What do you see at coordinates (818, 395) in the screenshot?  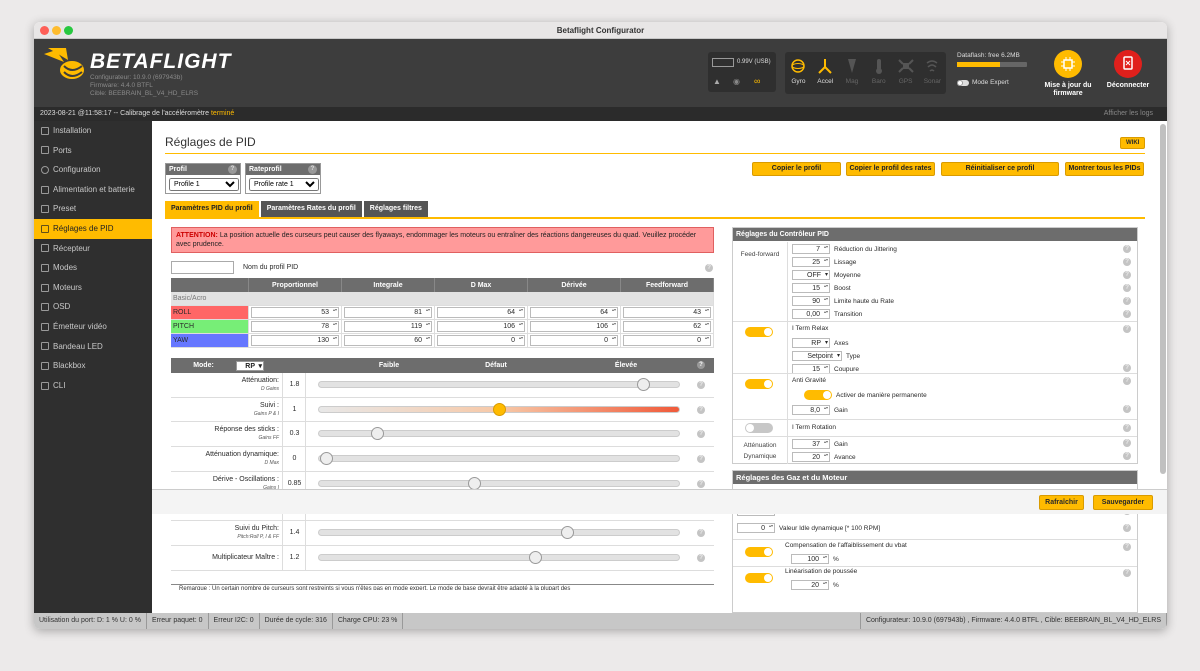 I see `anti-gravity-always-toggle` at bounding box center [818, 395].